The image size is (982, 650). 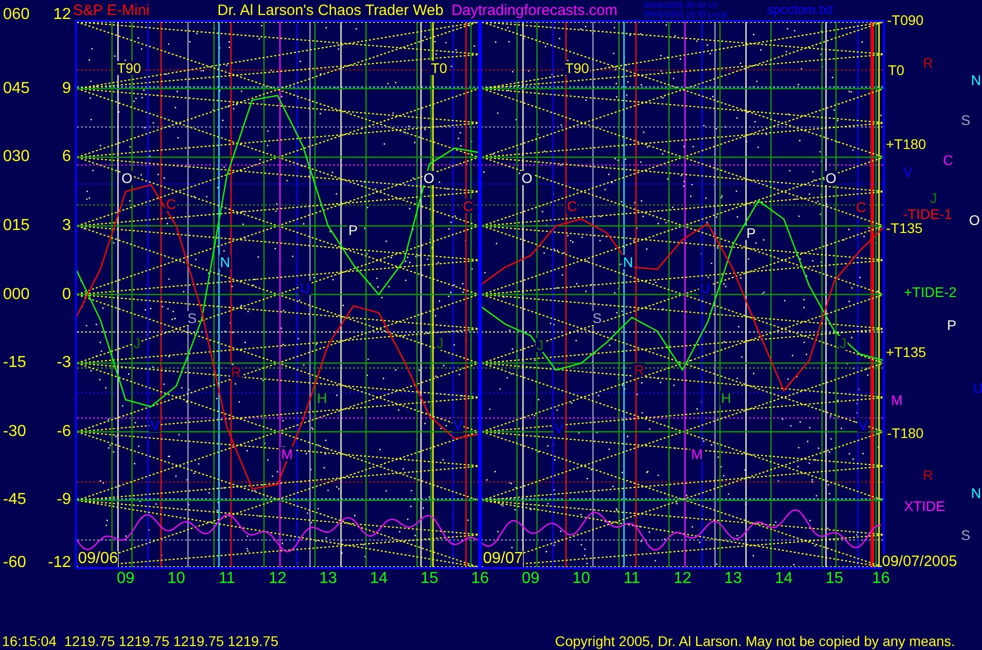 I want to click on site-url: Daytradingforecasts.com, so click(x=534, y=10).